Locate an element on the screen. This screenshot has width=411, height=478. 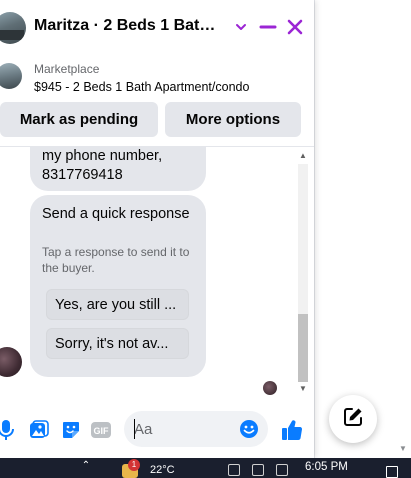
photo-icon is located at coordinates (39, 430).